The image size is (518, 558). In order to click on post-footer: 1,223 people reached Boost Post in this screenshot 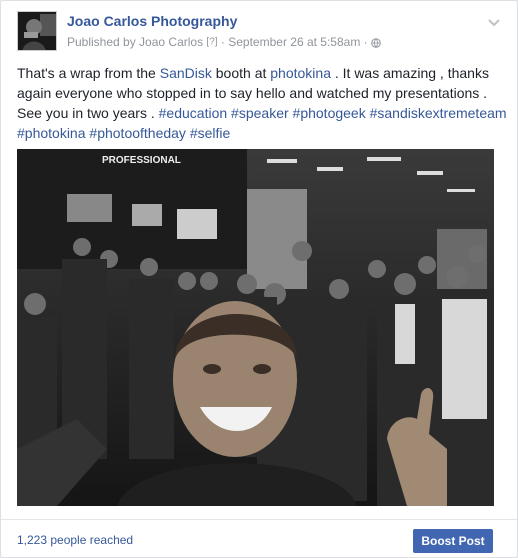, I will do `click(259, 538)`.